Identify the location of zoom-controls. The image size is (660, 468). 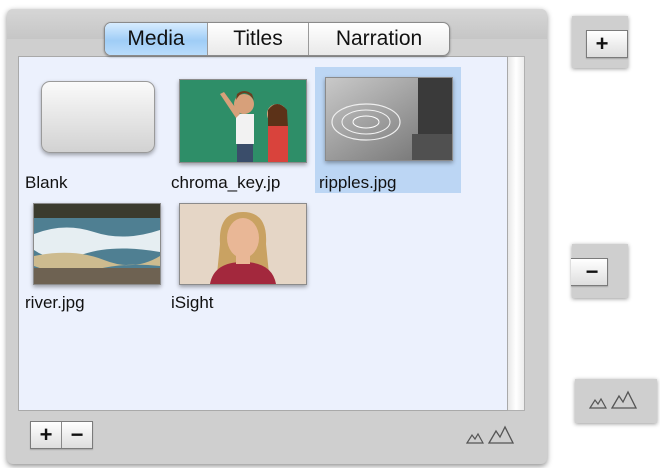
(490, 435).